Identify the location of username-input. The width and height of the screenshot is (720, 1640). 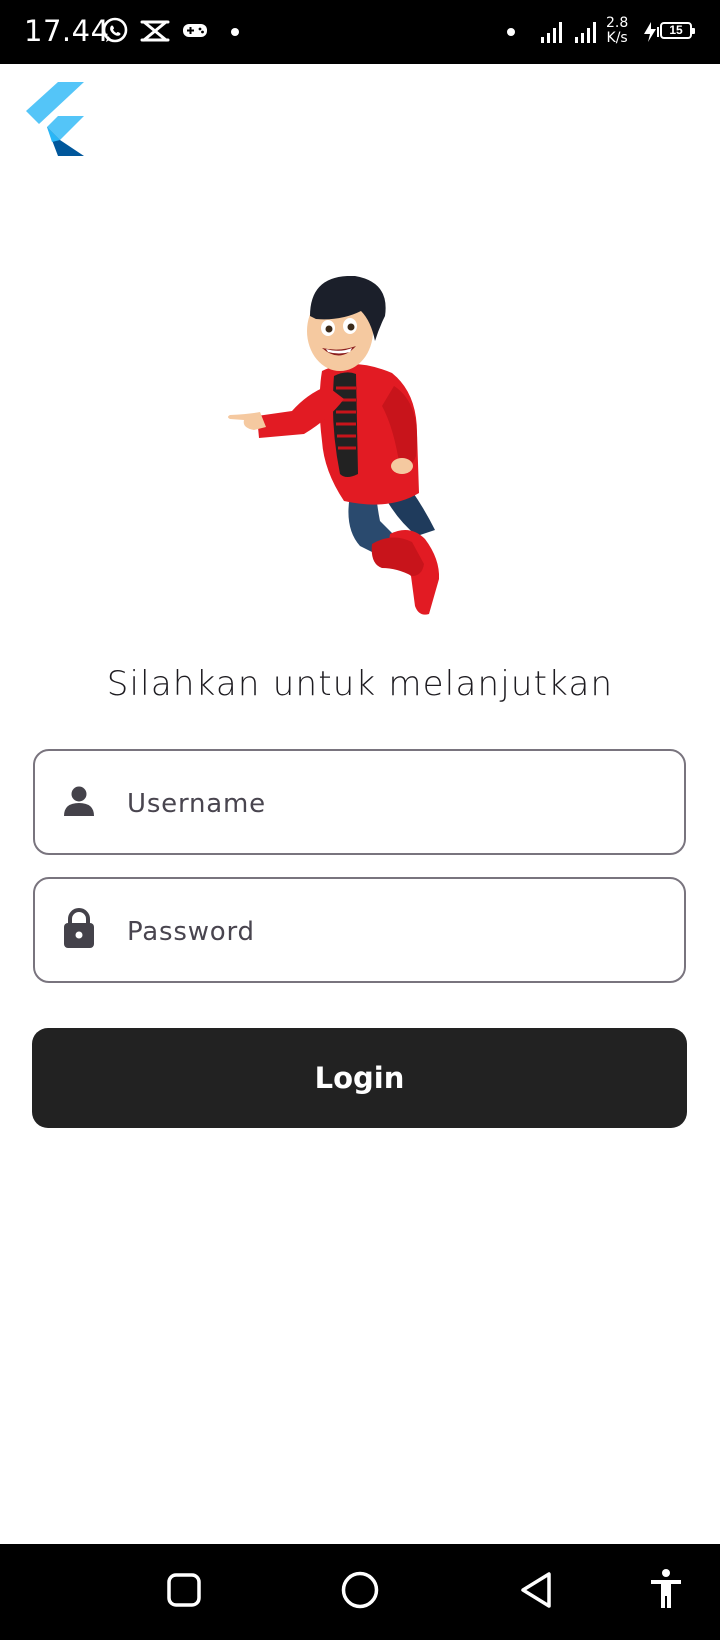
(387, 804).